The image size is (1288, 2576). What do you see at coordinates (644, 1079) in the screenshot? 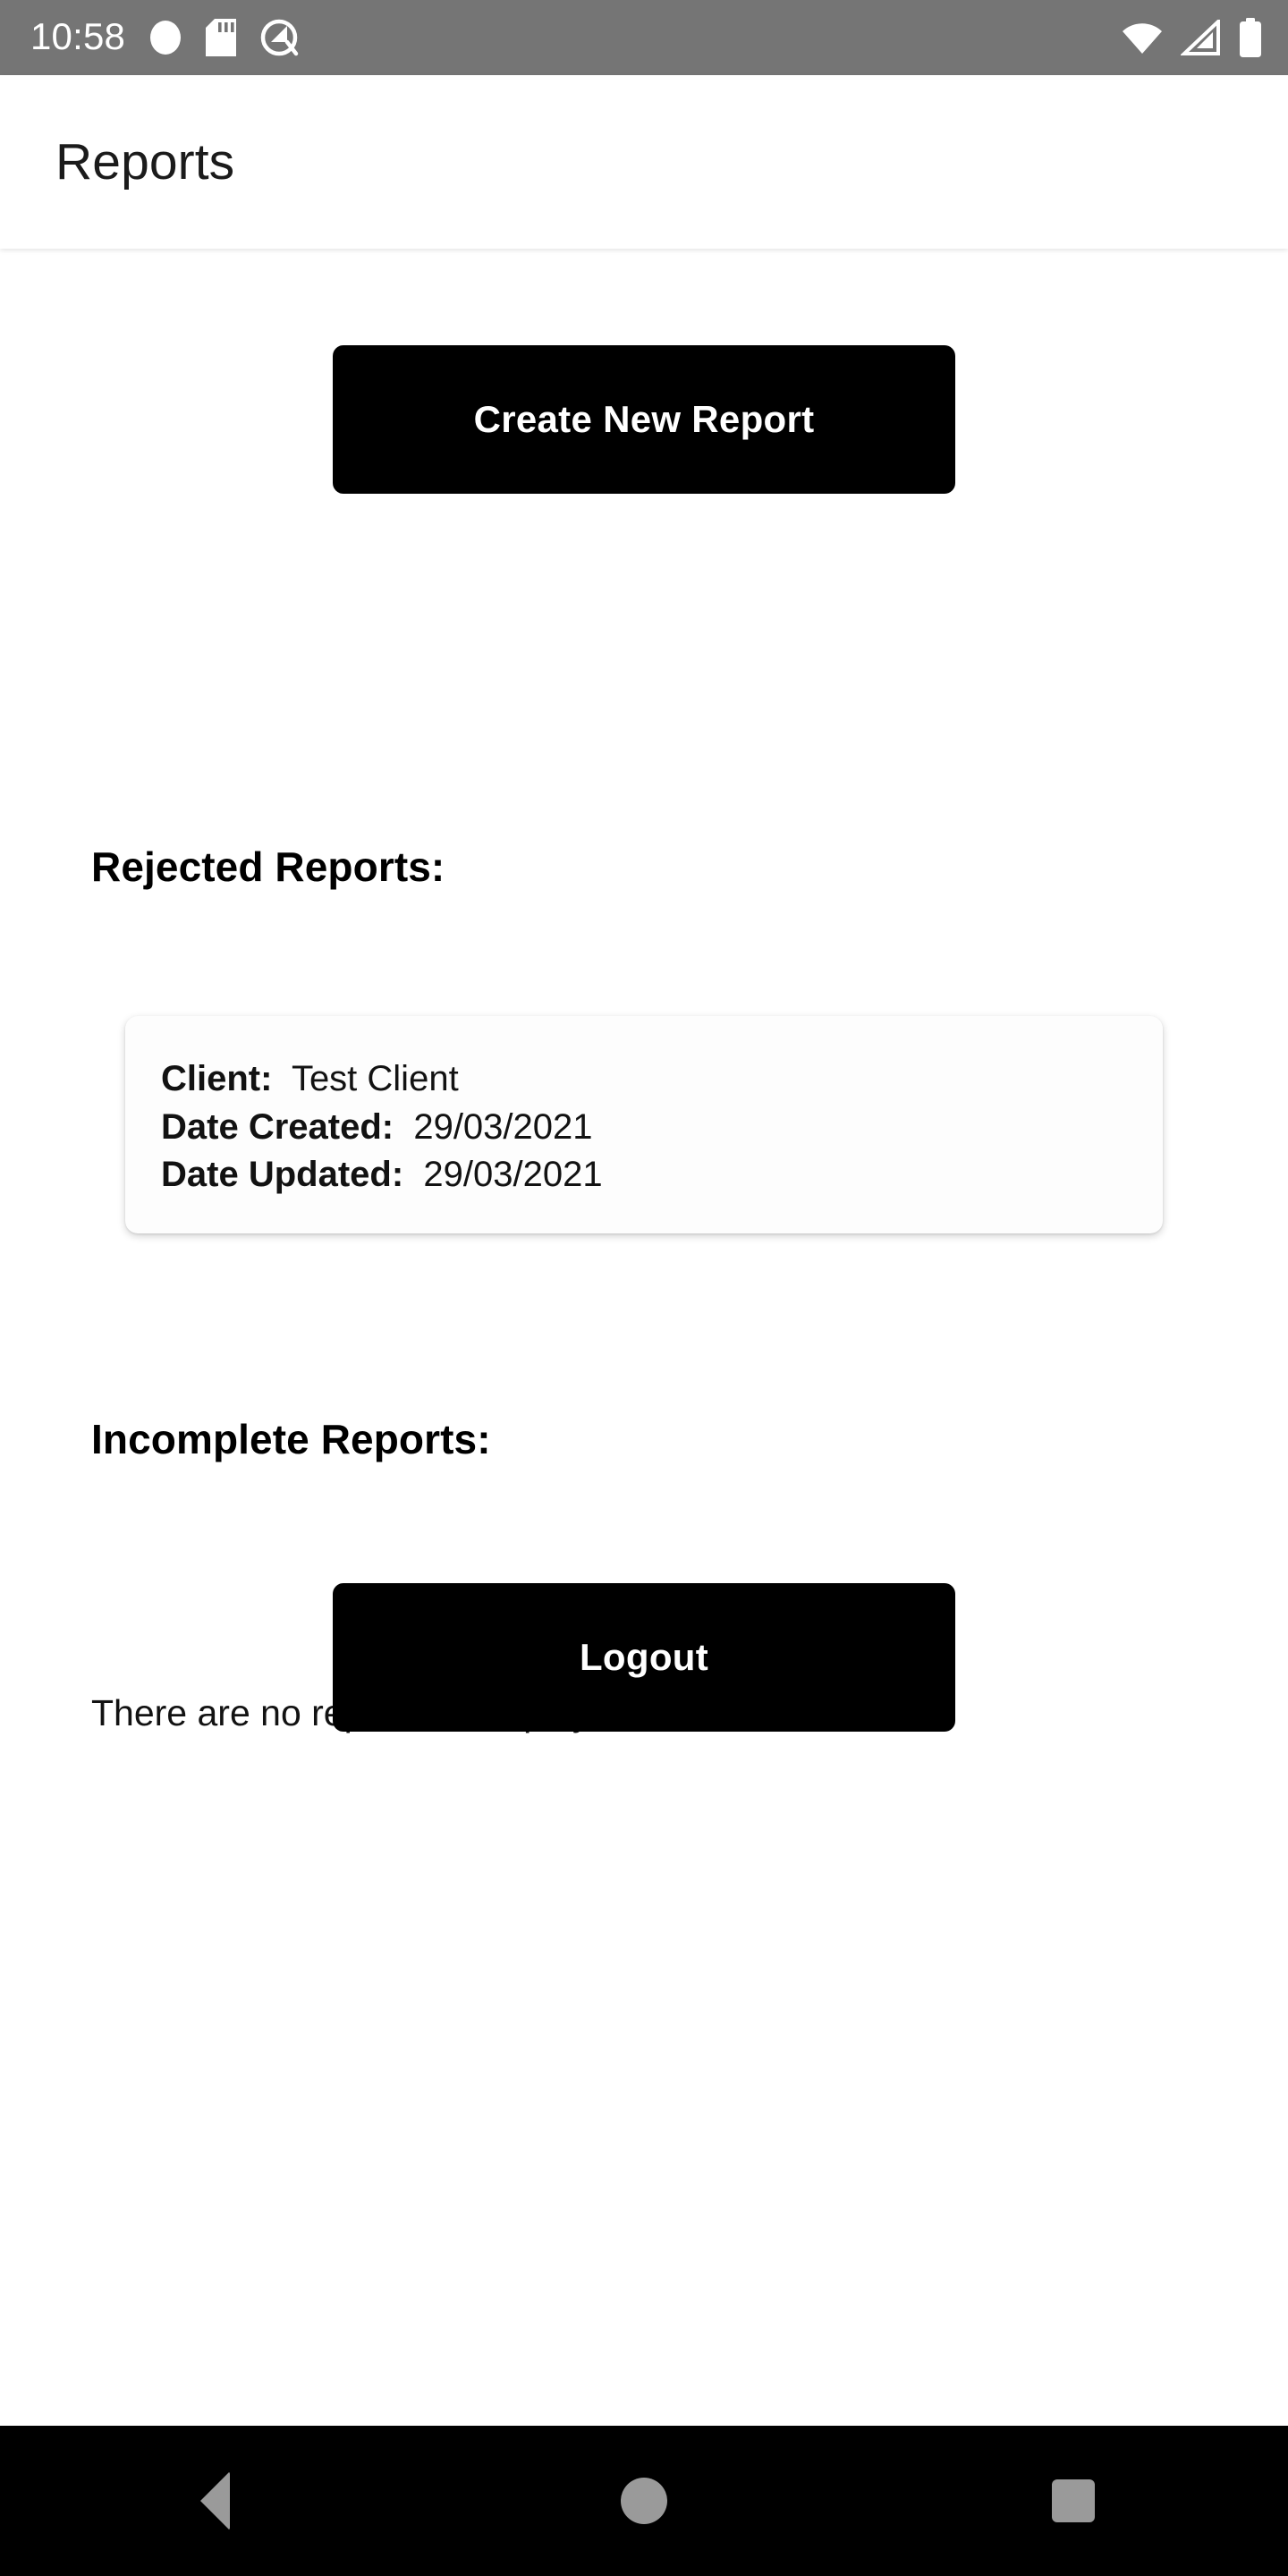
I see `card-row-client: Client: Test Client` at bounding box center [644, 1079].